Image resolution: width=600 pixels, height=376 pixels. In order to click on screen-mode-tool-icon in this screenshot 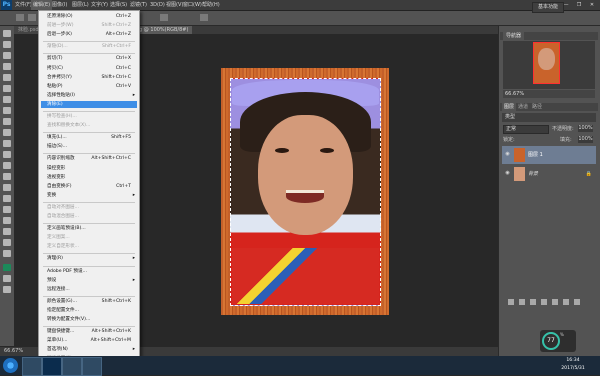, I will do `click(7, 289)`.